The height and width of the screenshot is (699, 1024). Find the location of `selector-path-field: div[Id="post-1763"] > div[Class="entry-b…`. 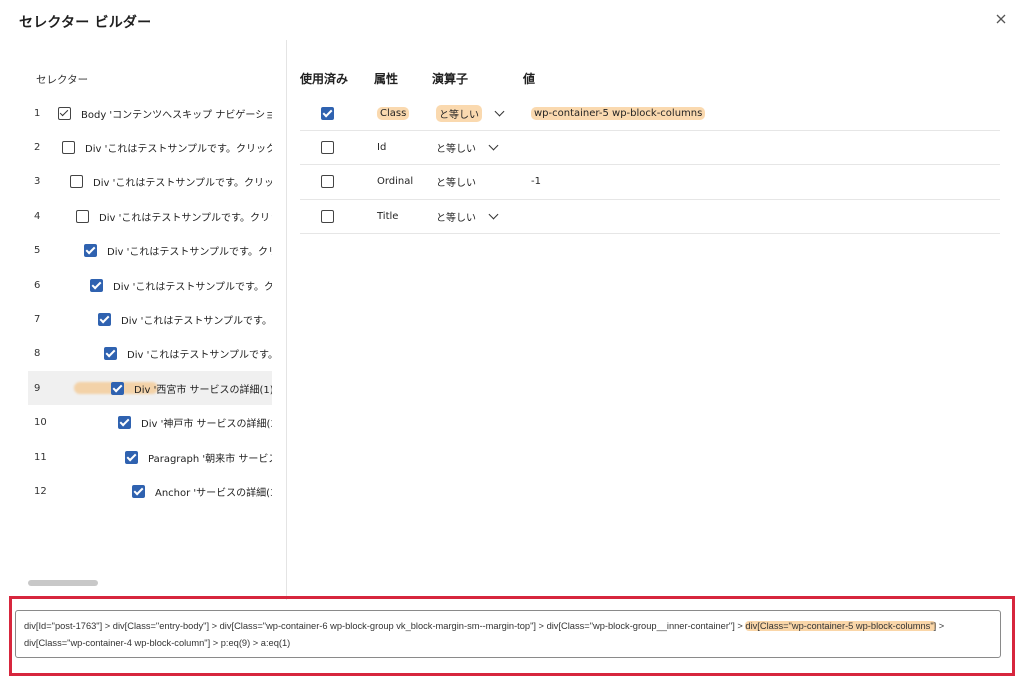

selector-path-field: div[Id="post-1763"] > div[Class="entry-b… is located at coordinates (508, 634).